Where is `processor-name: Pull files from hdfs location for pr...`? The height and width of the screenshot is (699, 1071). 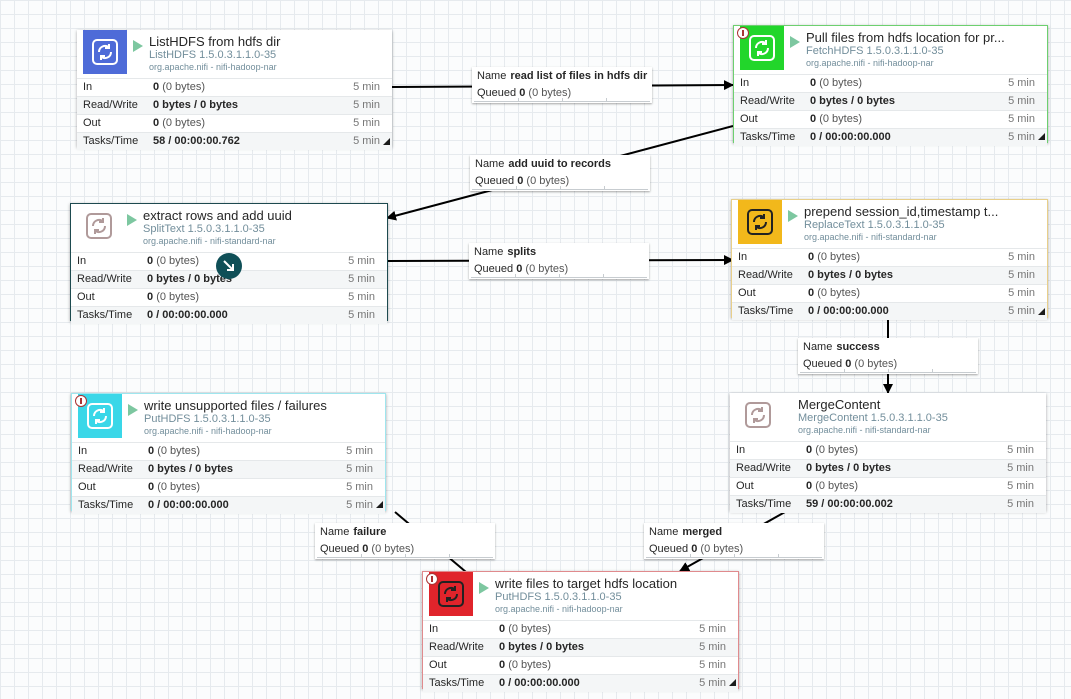 processor-name: Pull files from hdfs location for pr... is located at coordinates (905, 37).